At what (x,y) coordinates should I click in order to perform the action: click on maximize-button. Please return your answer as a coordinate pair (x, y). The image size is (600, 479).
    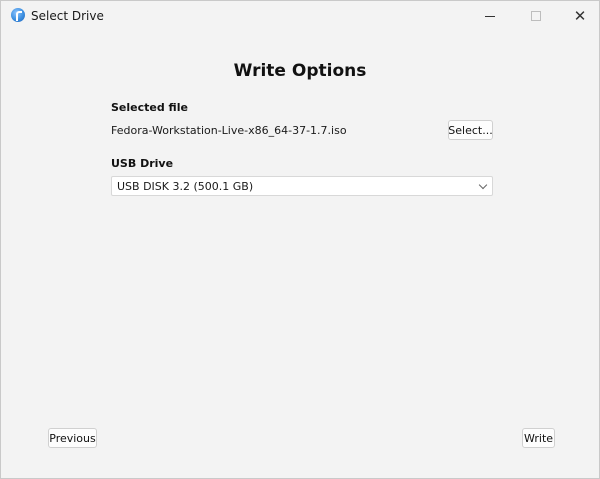
    Looking at the image, I should click on (536, 16).